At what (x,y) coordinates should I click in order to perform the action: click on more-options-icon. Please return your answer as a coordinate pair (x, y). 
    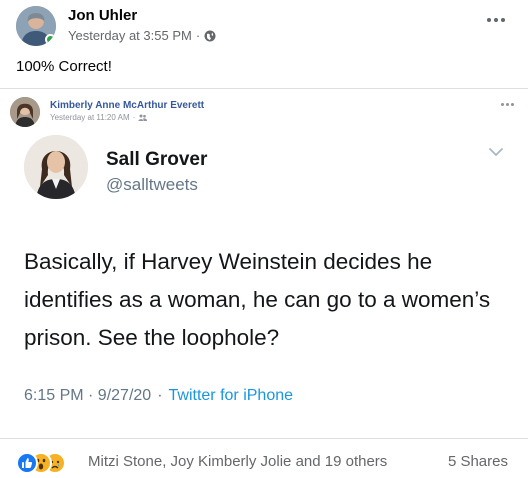
    Looking at the image, I should click on (496, 20).